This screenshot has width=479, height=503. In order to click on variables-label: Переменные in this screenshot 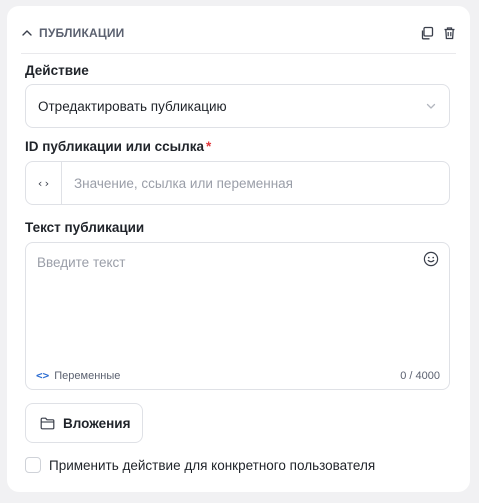, I will do `click(87, 375)`.